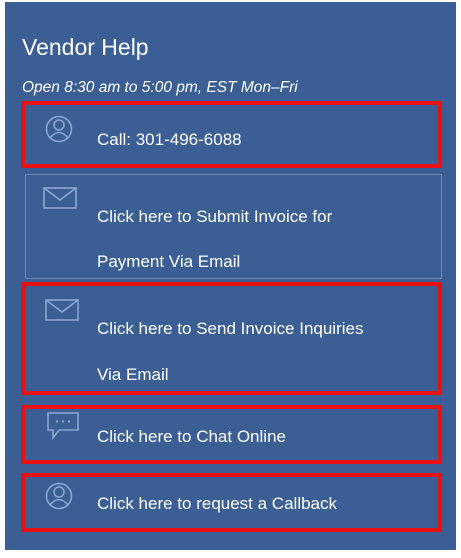 Image resolution: width=461 pixels, height=558 pixels. What do you see at coordinates (160, 87) in the screenshot?
I see `office-hours: Open 8:30 am to 5:00 pm, EST Mon–Fri` at bounding box center [160, 87].